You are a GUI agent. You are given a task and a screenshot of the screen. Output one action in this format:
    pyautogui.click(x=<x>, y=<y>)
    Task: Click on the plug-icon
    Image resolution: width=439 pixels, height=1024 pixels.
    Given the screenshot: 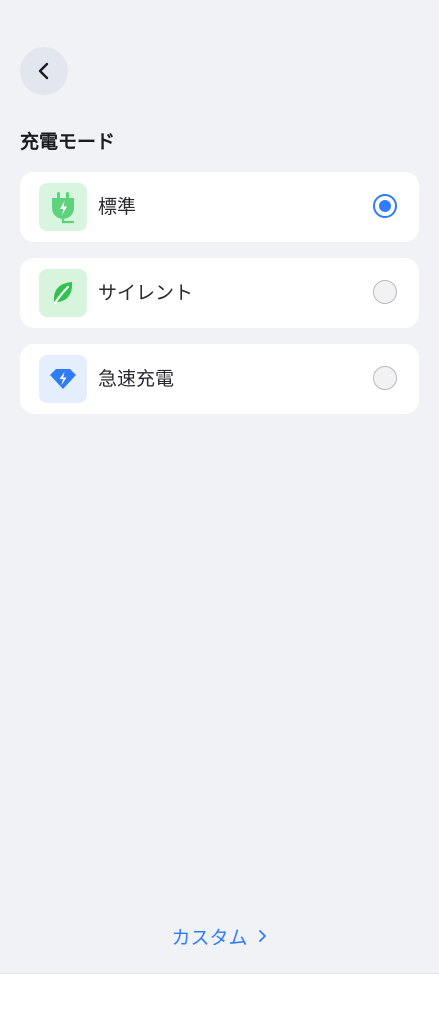 What is the action you would take?
    pyautogui.click(x=63, y=207)
    